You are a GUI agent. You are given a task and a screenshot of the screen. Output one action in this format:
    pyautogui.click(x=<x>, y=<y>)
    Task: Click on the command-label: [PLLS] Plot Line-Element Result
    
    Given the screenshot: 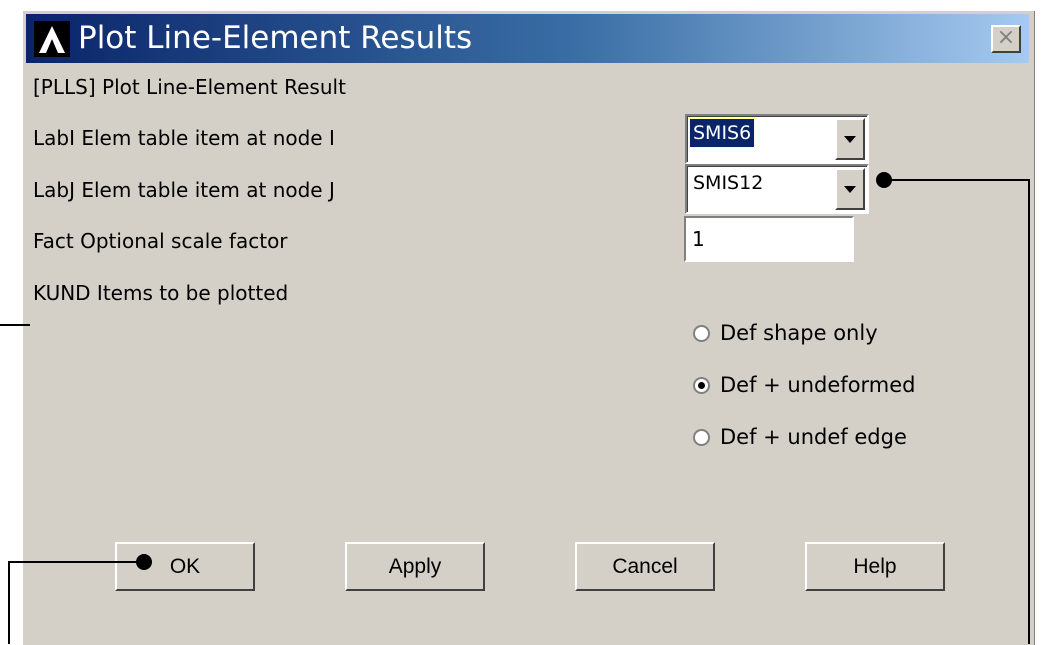 What is the action you would take?
    pyautogui.click(x=189, y=87)
    